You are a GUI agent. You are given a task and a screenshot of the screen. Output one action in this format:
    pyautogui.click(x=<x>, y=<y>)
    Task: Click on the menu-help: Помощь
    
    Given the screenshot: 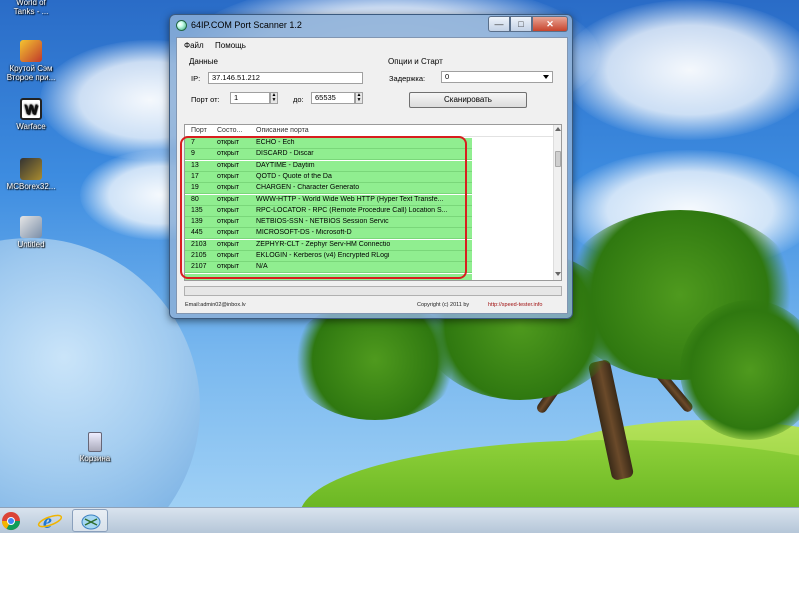 What is the action you would take?
    pyautogui.click(x=230, y=45)
    